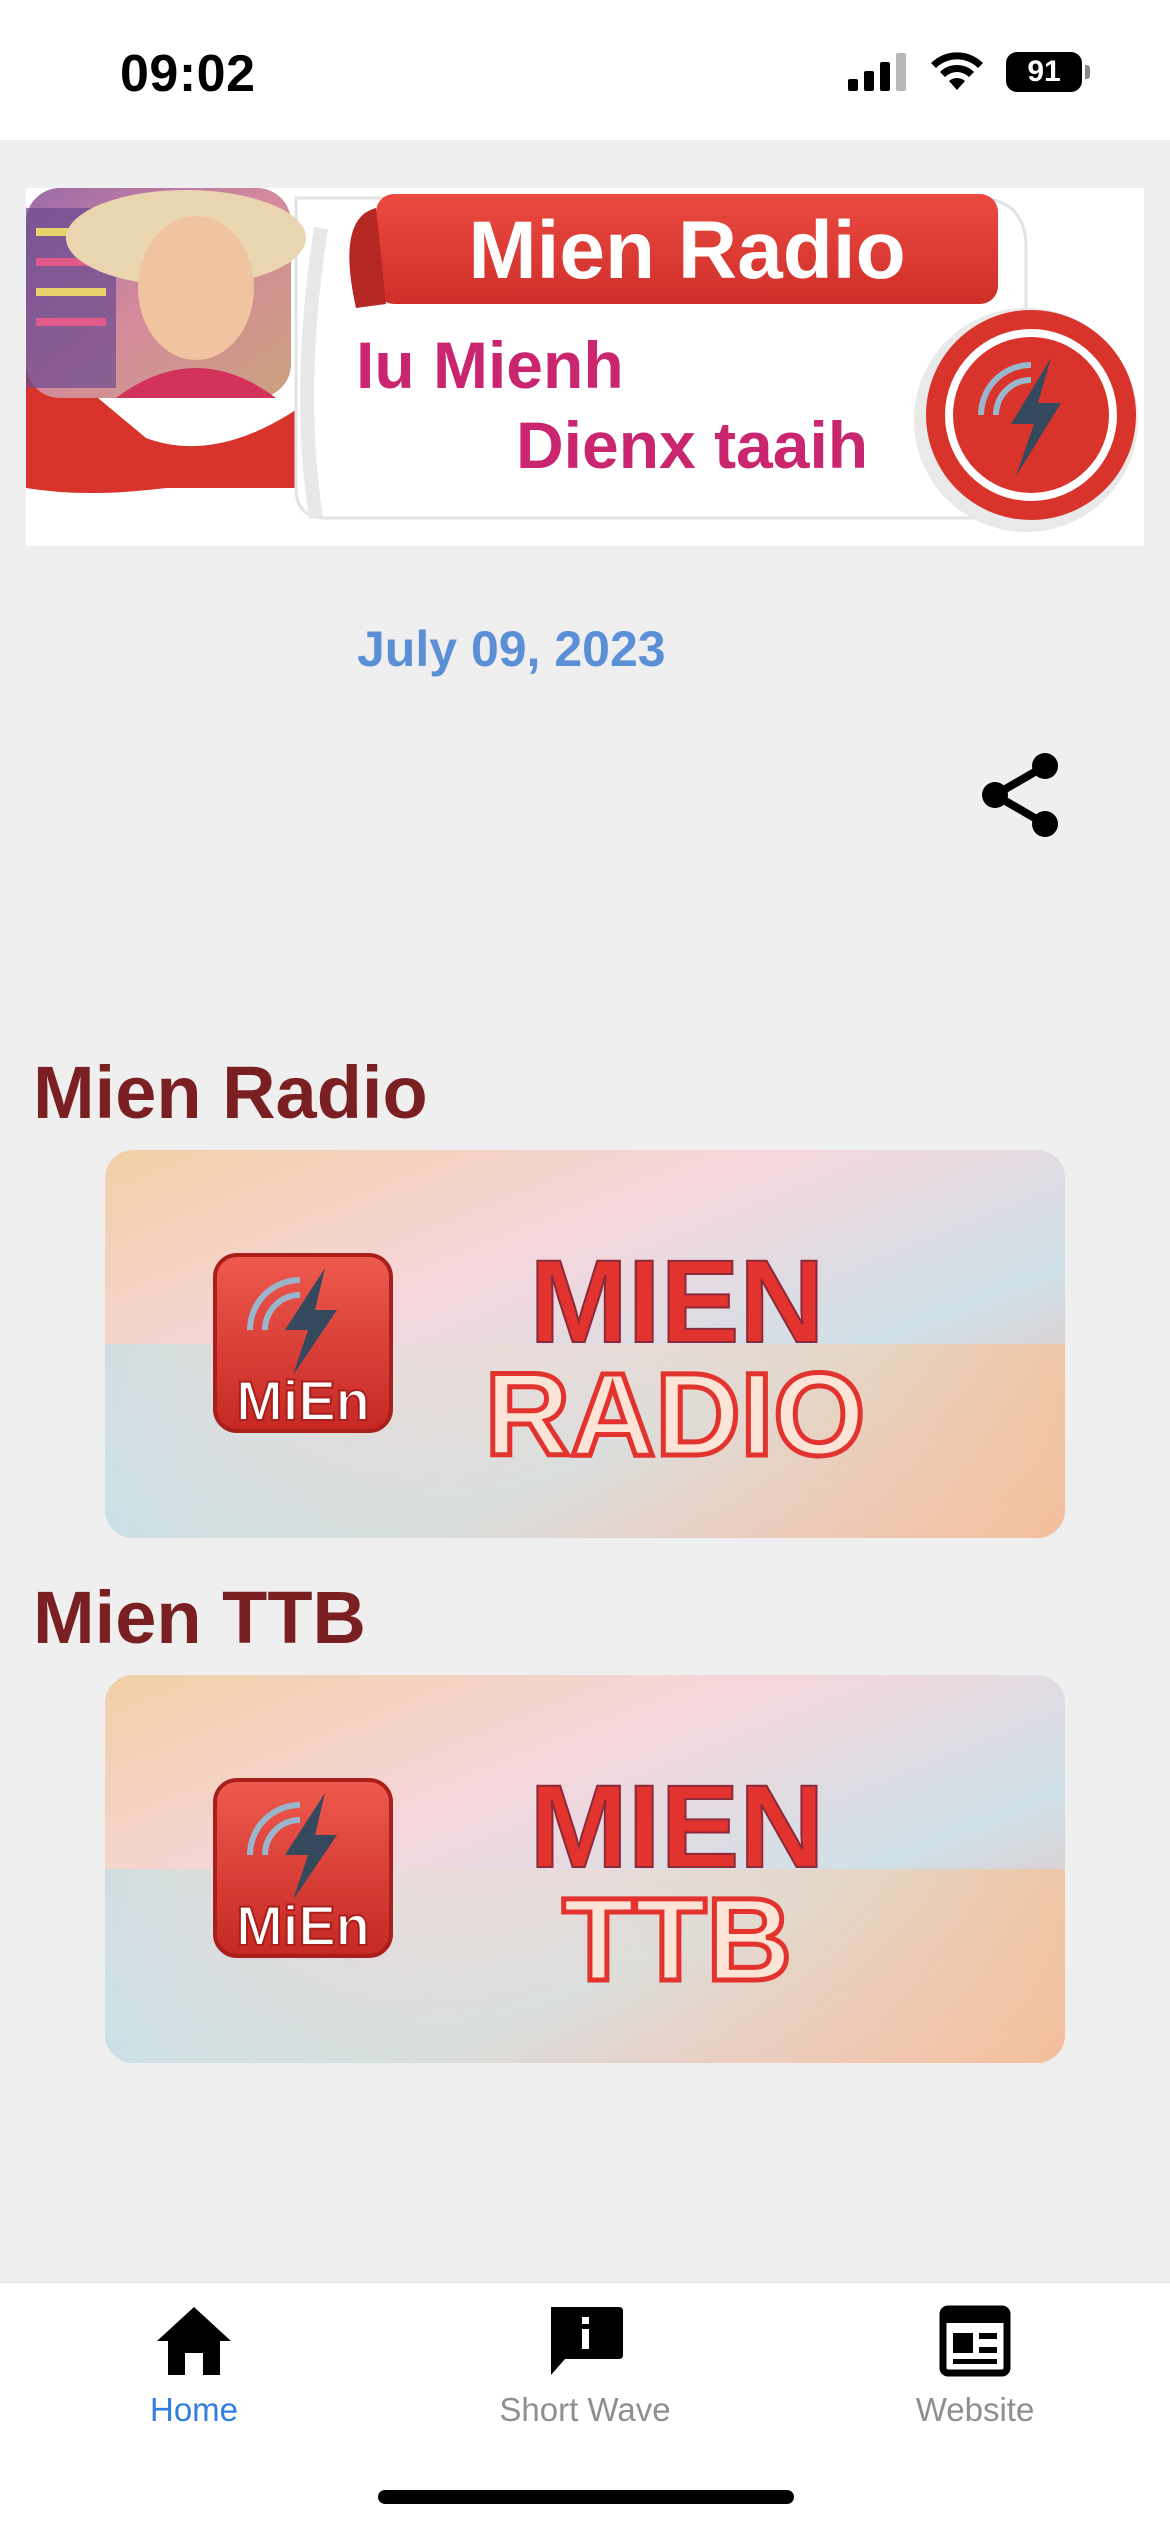 Image resolution: width=1170 pixels, height=2532 pixels. I want to click on status-time: 09:02, so click(188, 74).